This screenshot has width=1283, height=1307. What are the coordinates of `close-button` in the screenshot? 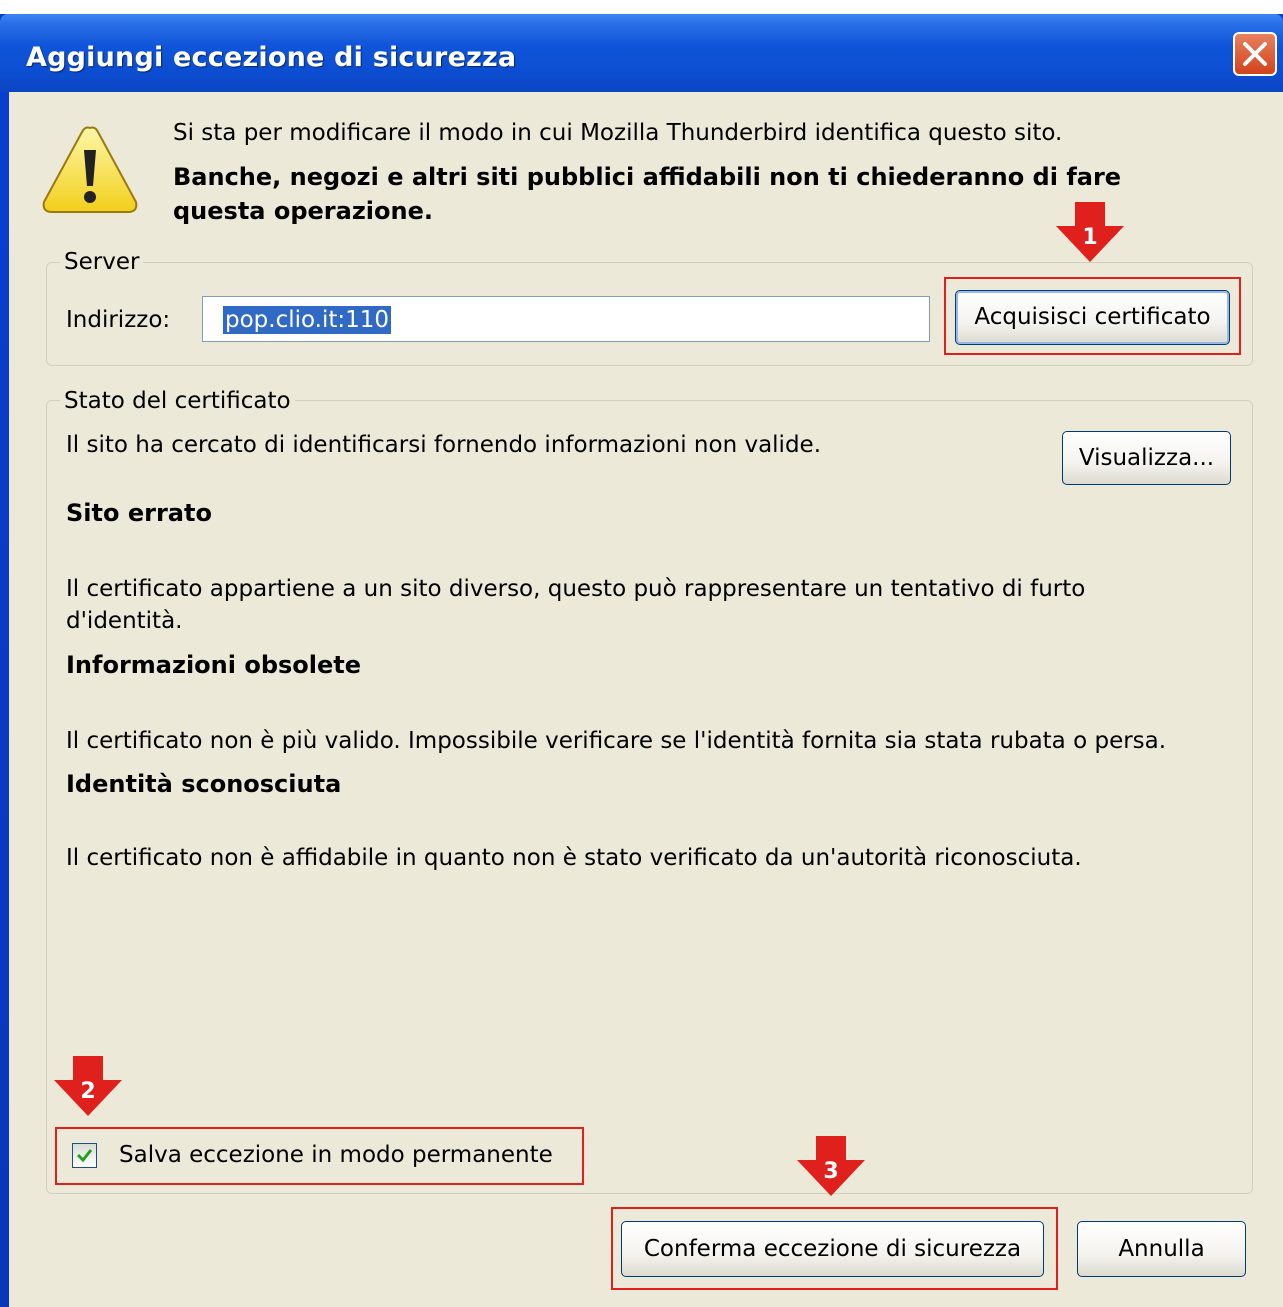 It's located at (1255, 54).